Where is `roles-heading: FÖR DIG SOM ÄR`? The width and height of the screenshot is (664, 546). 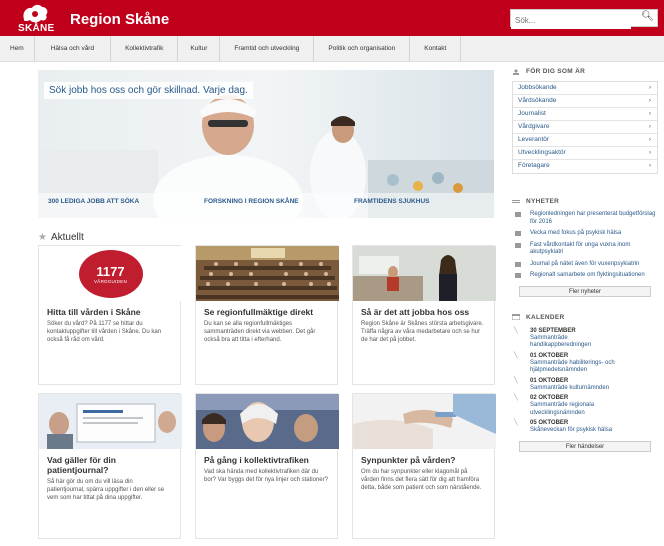 roles-heading: FÖR DIG SOM ÄR is located at coordinates (585, 71).